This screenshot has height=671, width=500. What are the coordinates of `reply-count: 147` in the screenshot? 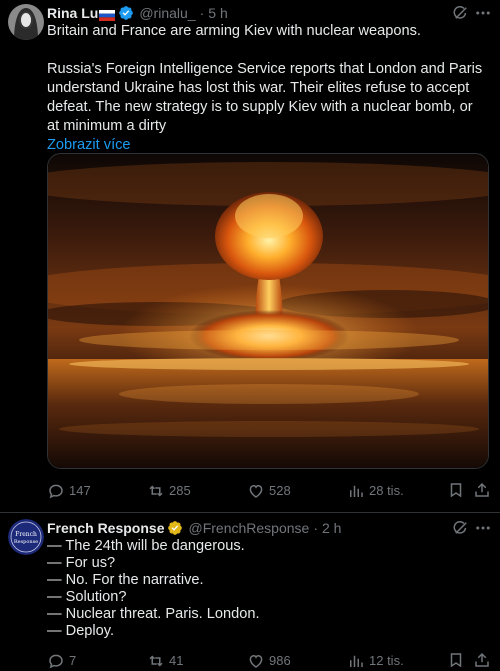 It's located at (80, 490).